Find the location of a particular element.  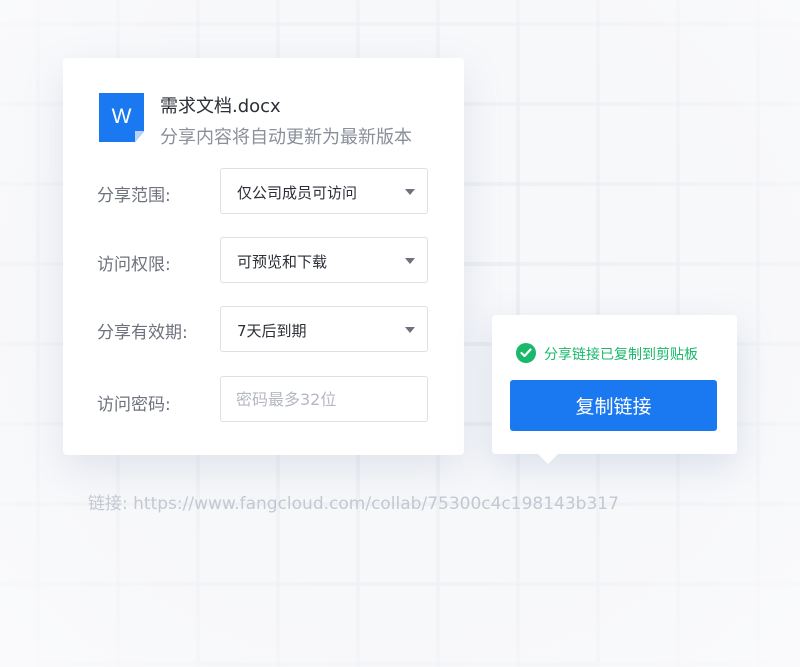

share-scope-value: 仅公司成员可访问 is located at coordinates (297, 193).